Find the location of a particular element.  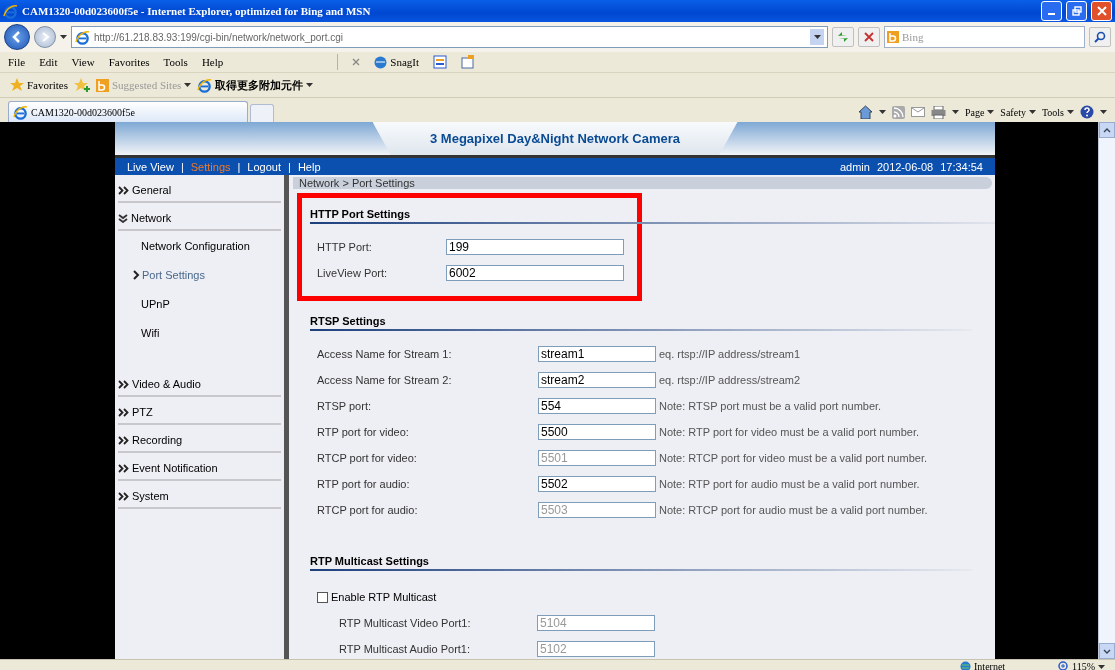

checkbox is located at coordinates (322, 597).